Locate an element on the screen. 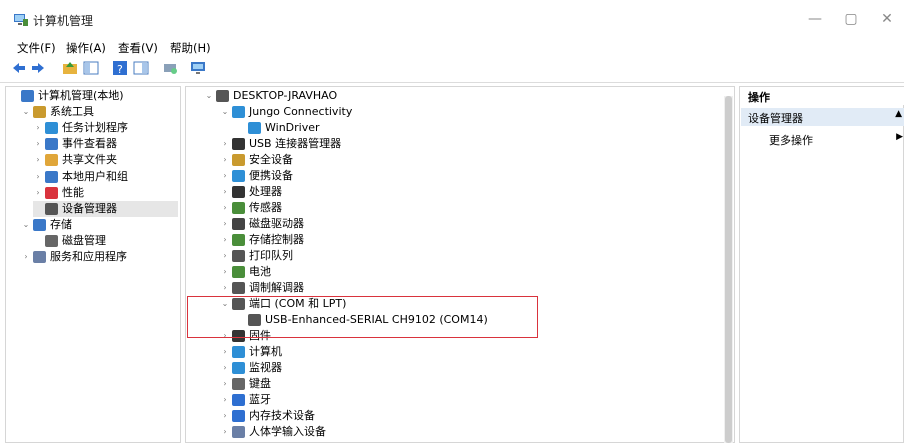 This screenshot has height=443, width=904. device-tree-item: WinDriver is located at coordinates (479, 128).